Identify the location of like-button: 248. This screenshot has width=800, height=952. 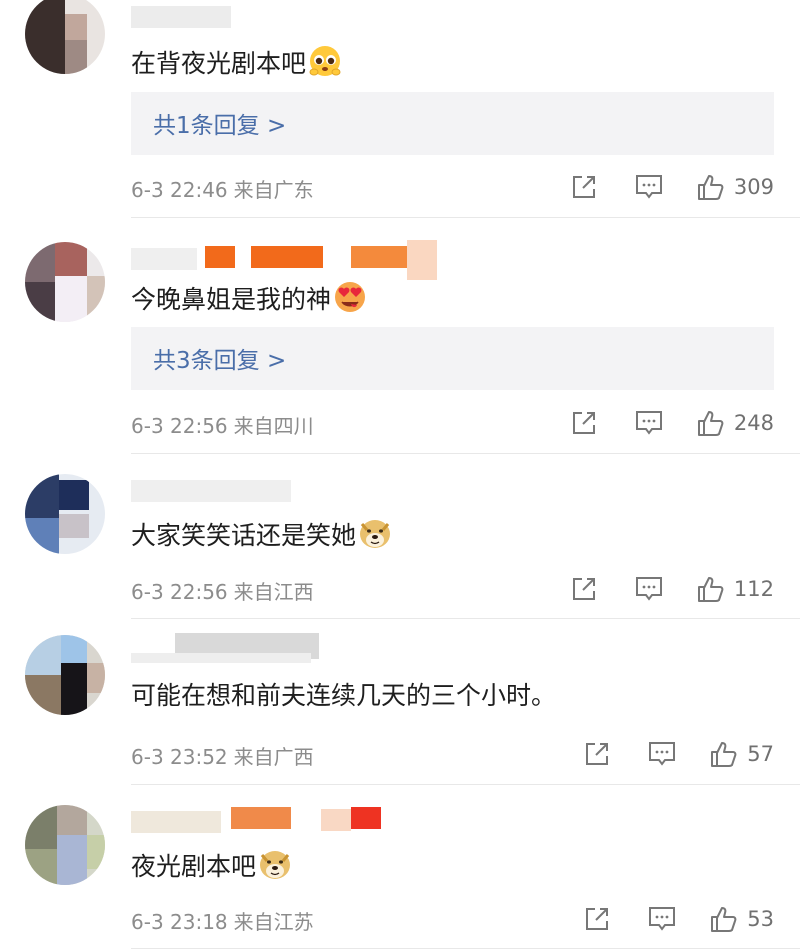
(735, 423).